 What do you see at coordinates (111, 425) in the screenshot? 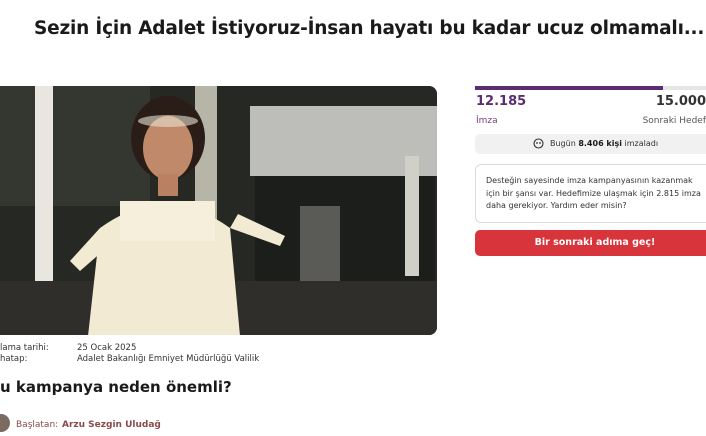
I see `starter-name-link: Arzu Sezgin Uludağ` at bounding box center [111, 425].